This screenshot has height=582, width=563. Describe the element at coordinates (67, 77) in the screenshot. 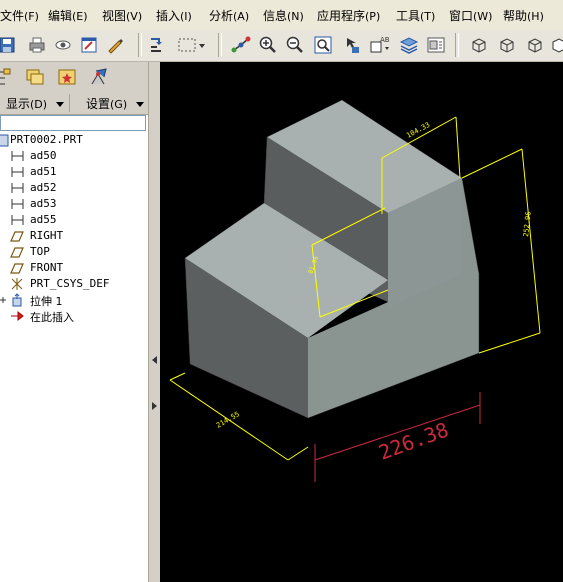

I see `tab-favorites` at that location.